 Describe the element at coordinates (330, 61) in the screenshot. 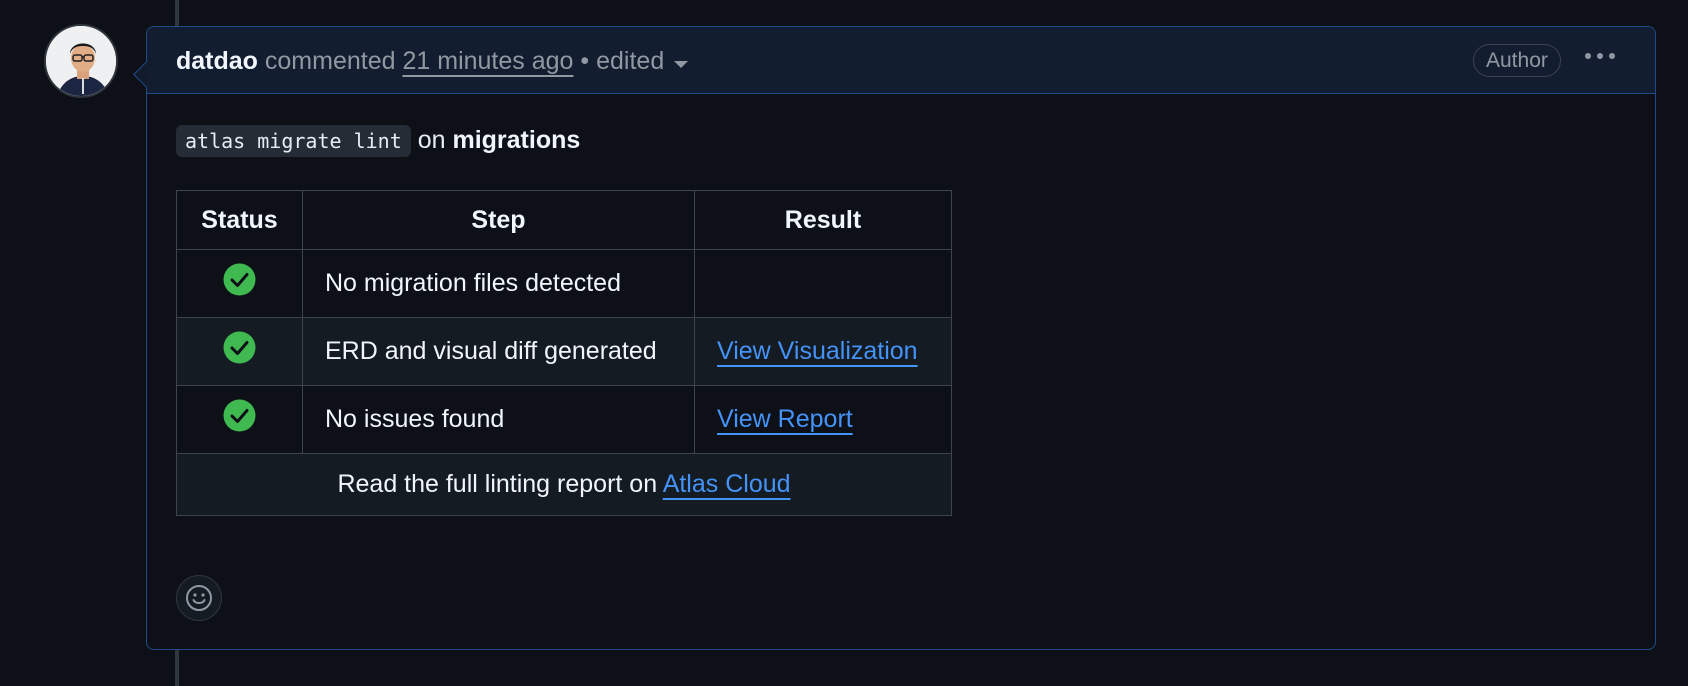

I see `comment-action: commented` at that location.